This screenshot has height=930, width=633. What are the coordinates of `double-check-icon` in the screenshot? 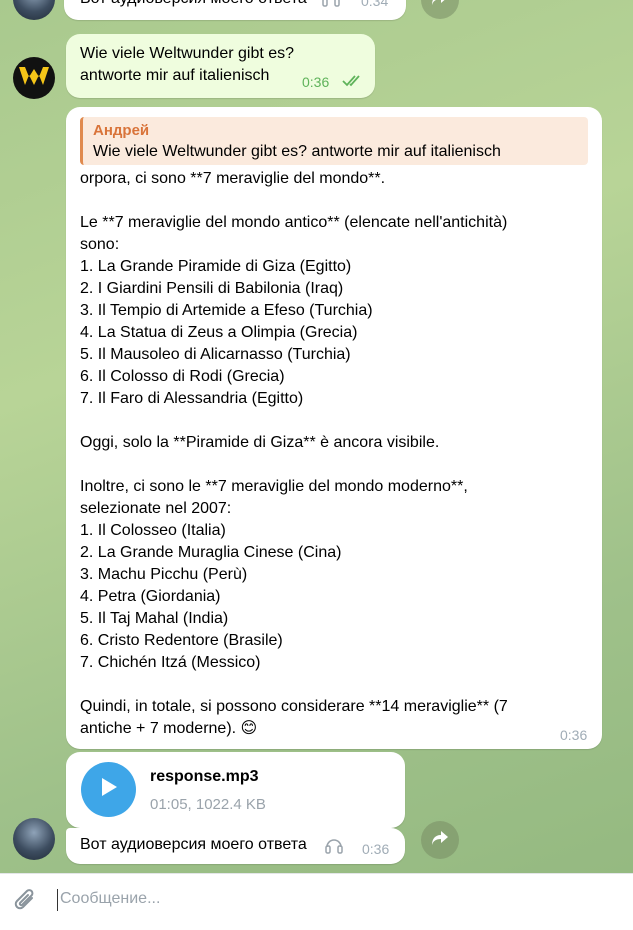 It's located at (353, 83).